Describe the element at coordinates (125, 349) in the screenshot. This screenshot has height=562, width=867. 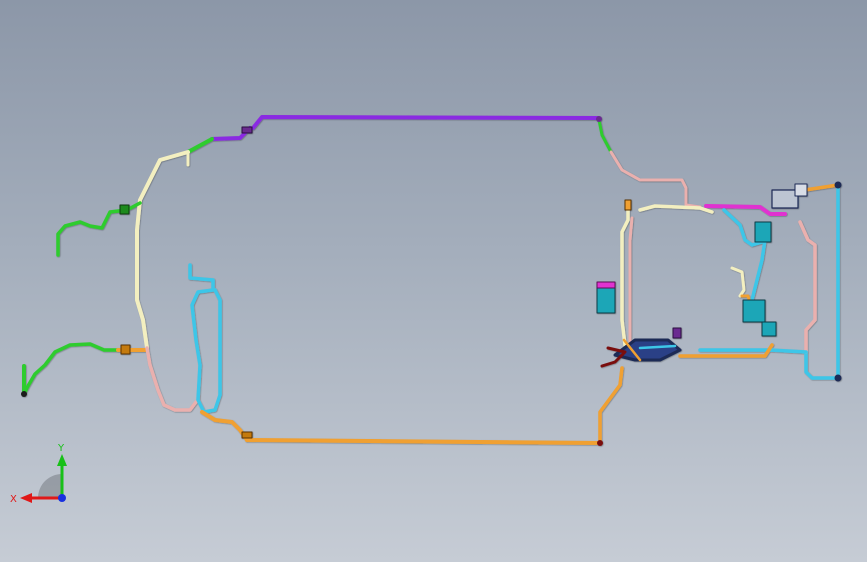
I see `connector-left-lower` at that location.